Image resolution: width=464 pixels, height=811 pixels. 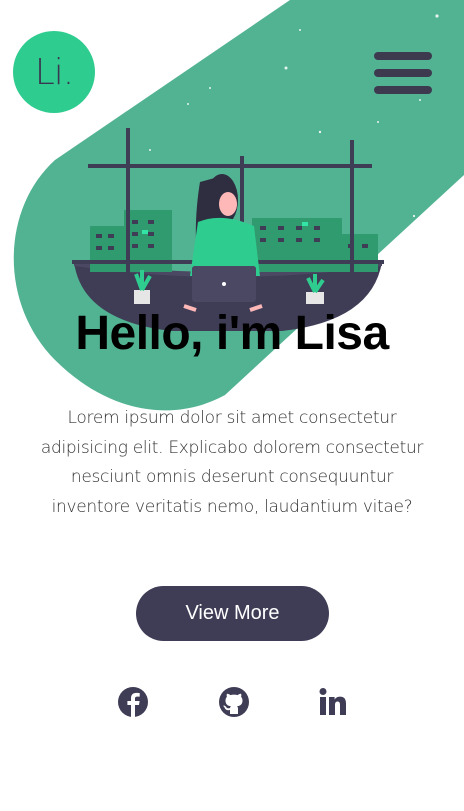 I want to click on logo: Li., so click(x=54, y=72).